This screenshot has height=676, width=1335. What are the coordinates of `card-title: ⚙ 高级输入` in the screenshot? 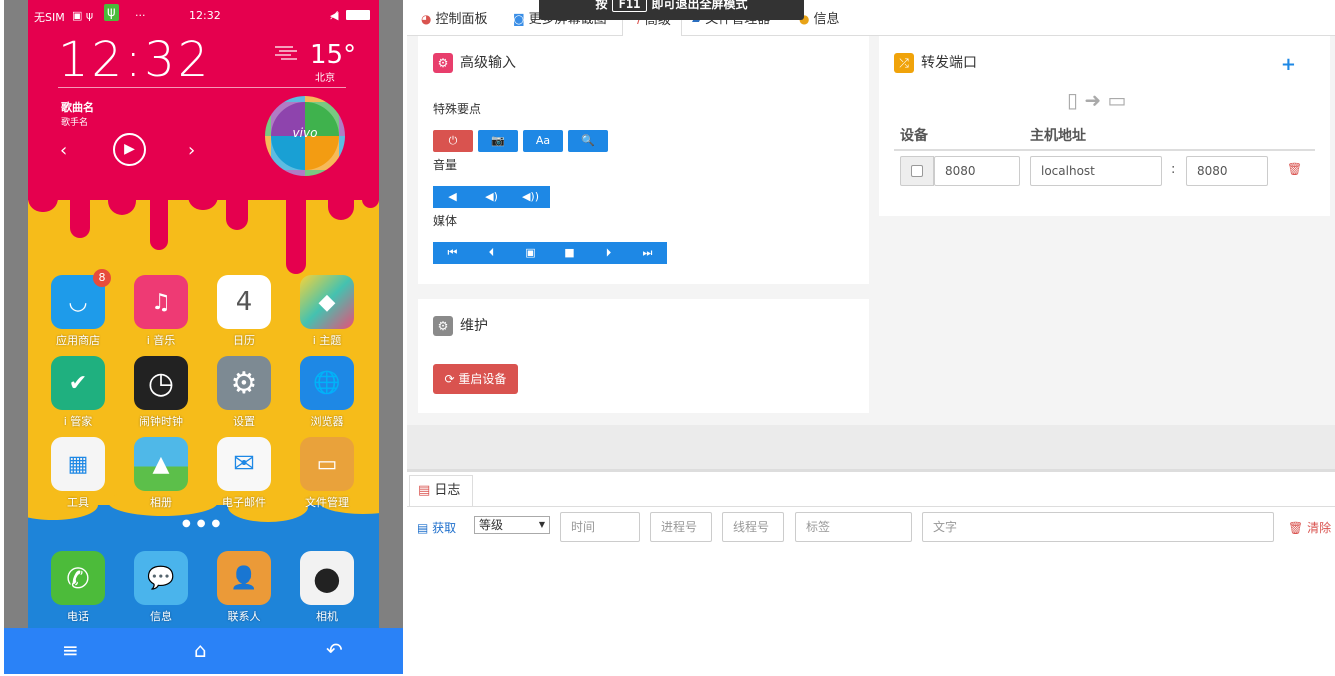 It's located at (474, 62).